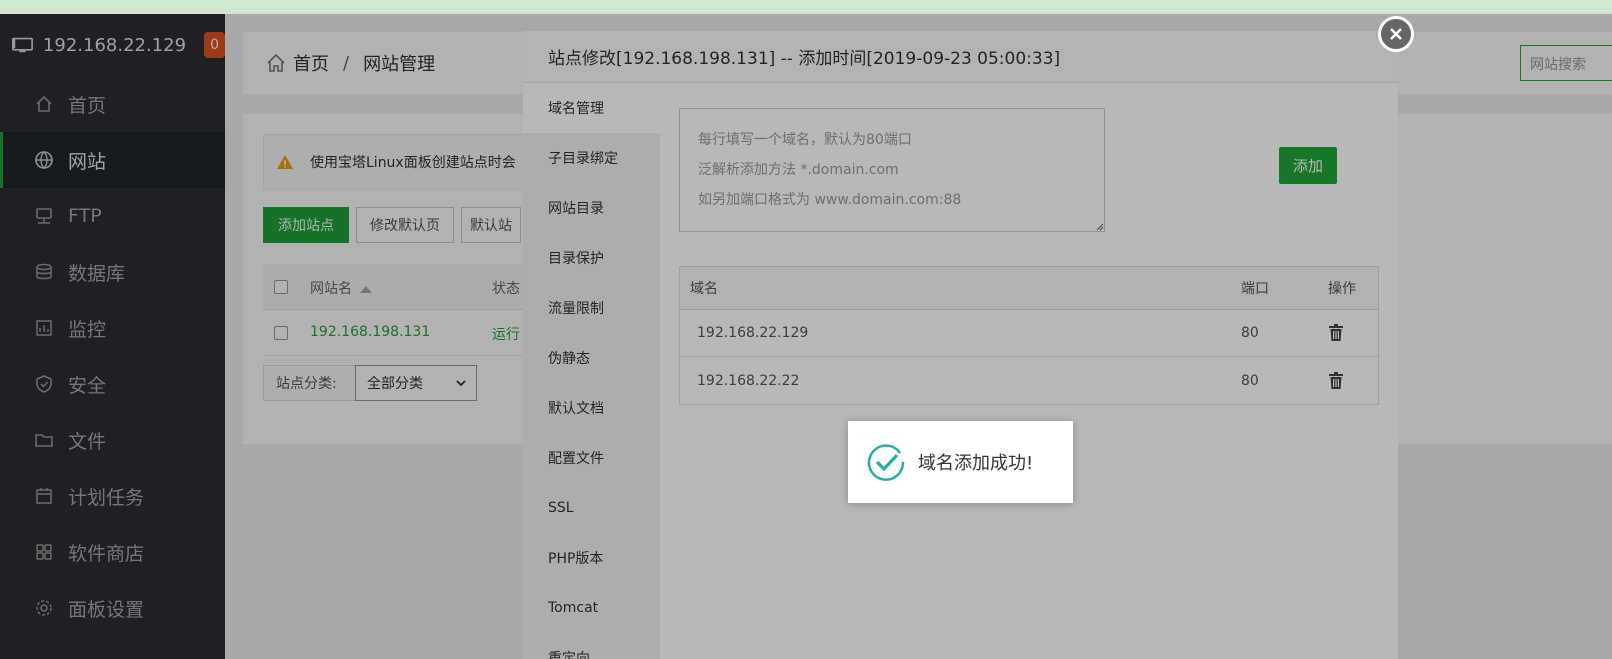 The width and height of the screenshot is (1612, 659). I want to click on success-toast: 域名添加成功!, so click(960, 462).